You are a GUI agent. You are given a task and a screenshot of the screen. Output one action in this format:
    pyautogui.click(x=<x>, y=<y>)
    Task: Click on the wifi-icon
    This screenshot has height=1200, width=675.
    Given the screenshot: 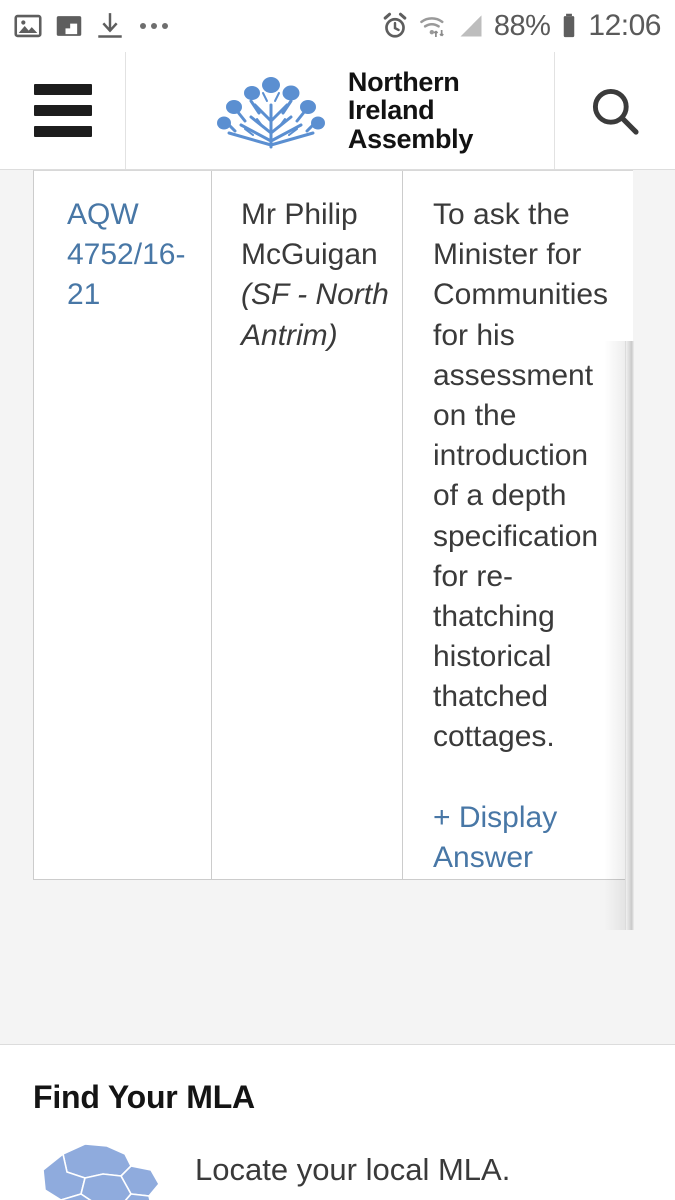 What is the action you would take?
    pyautogui.click(x=432, y=27)
    